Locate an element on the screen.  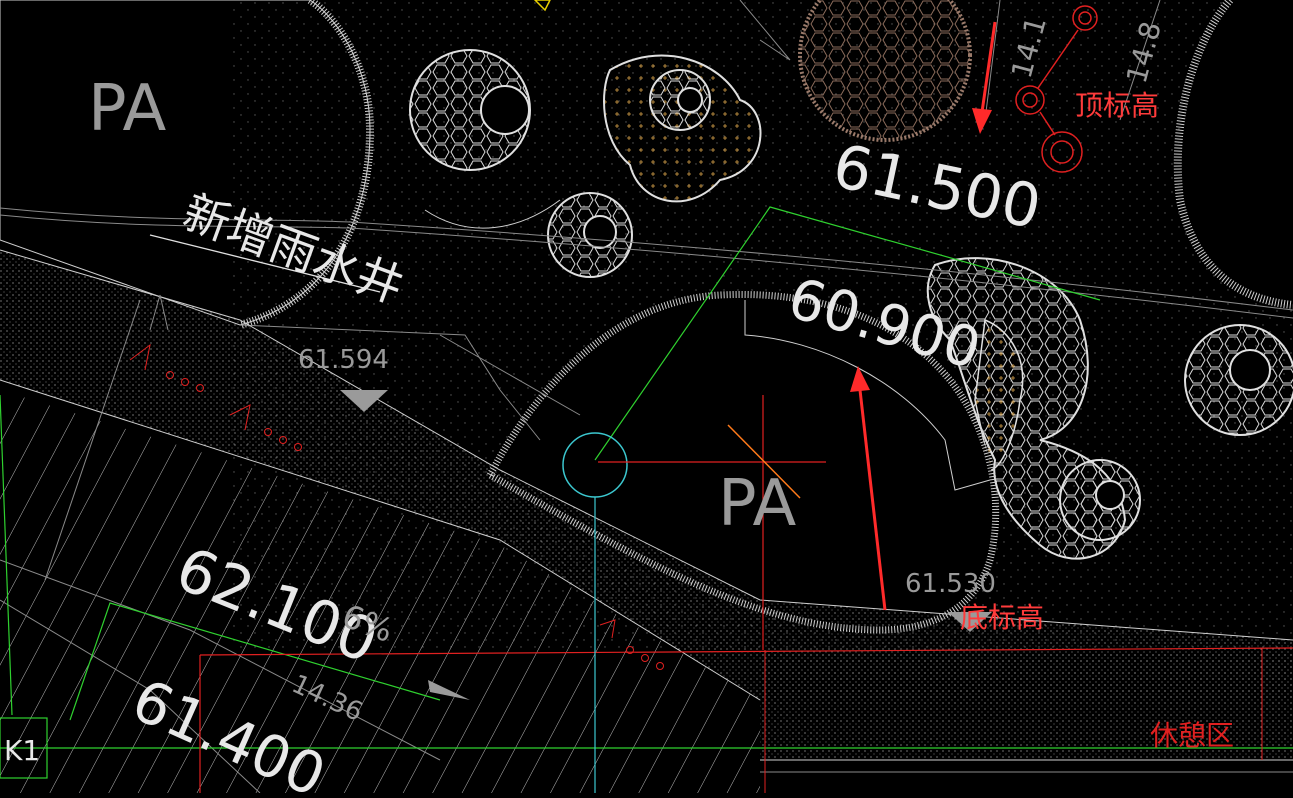
elevation-label-small-right: 61.530 is located at coordinates (950, 584).